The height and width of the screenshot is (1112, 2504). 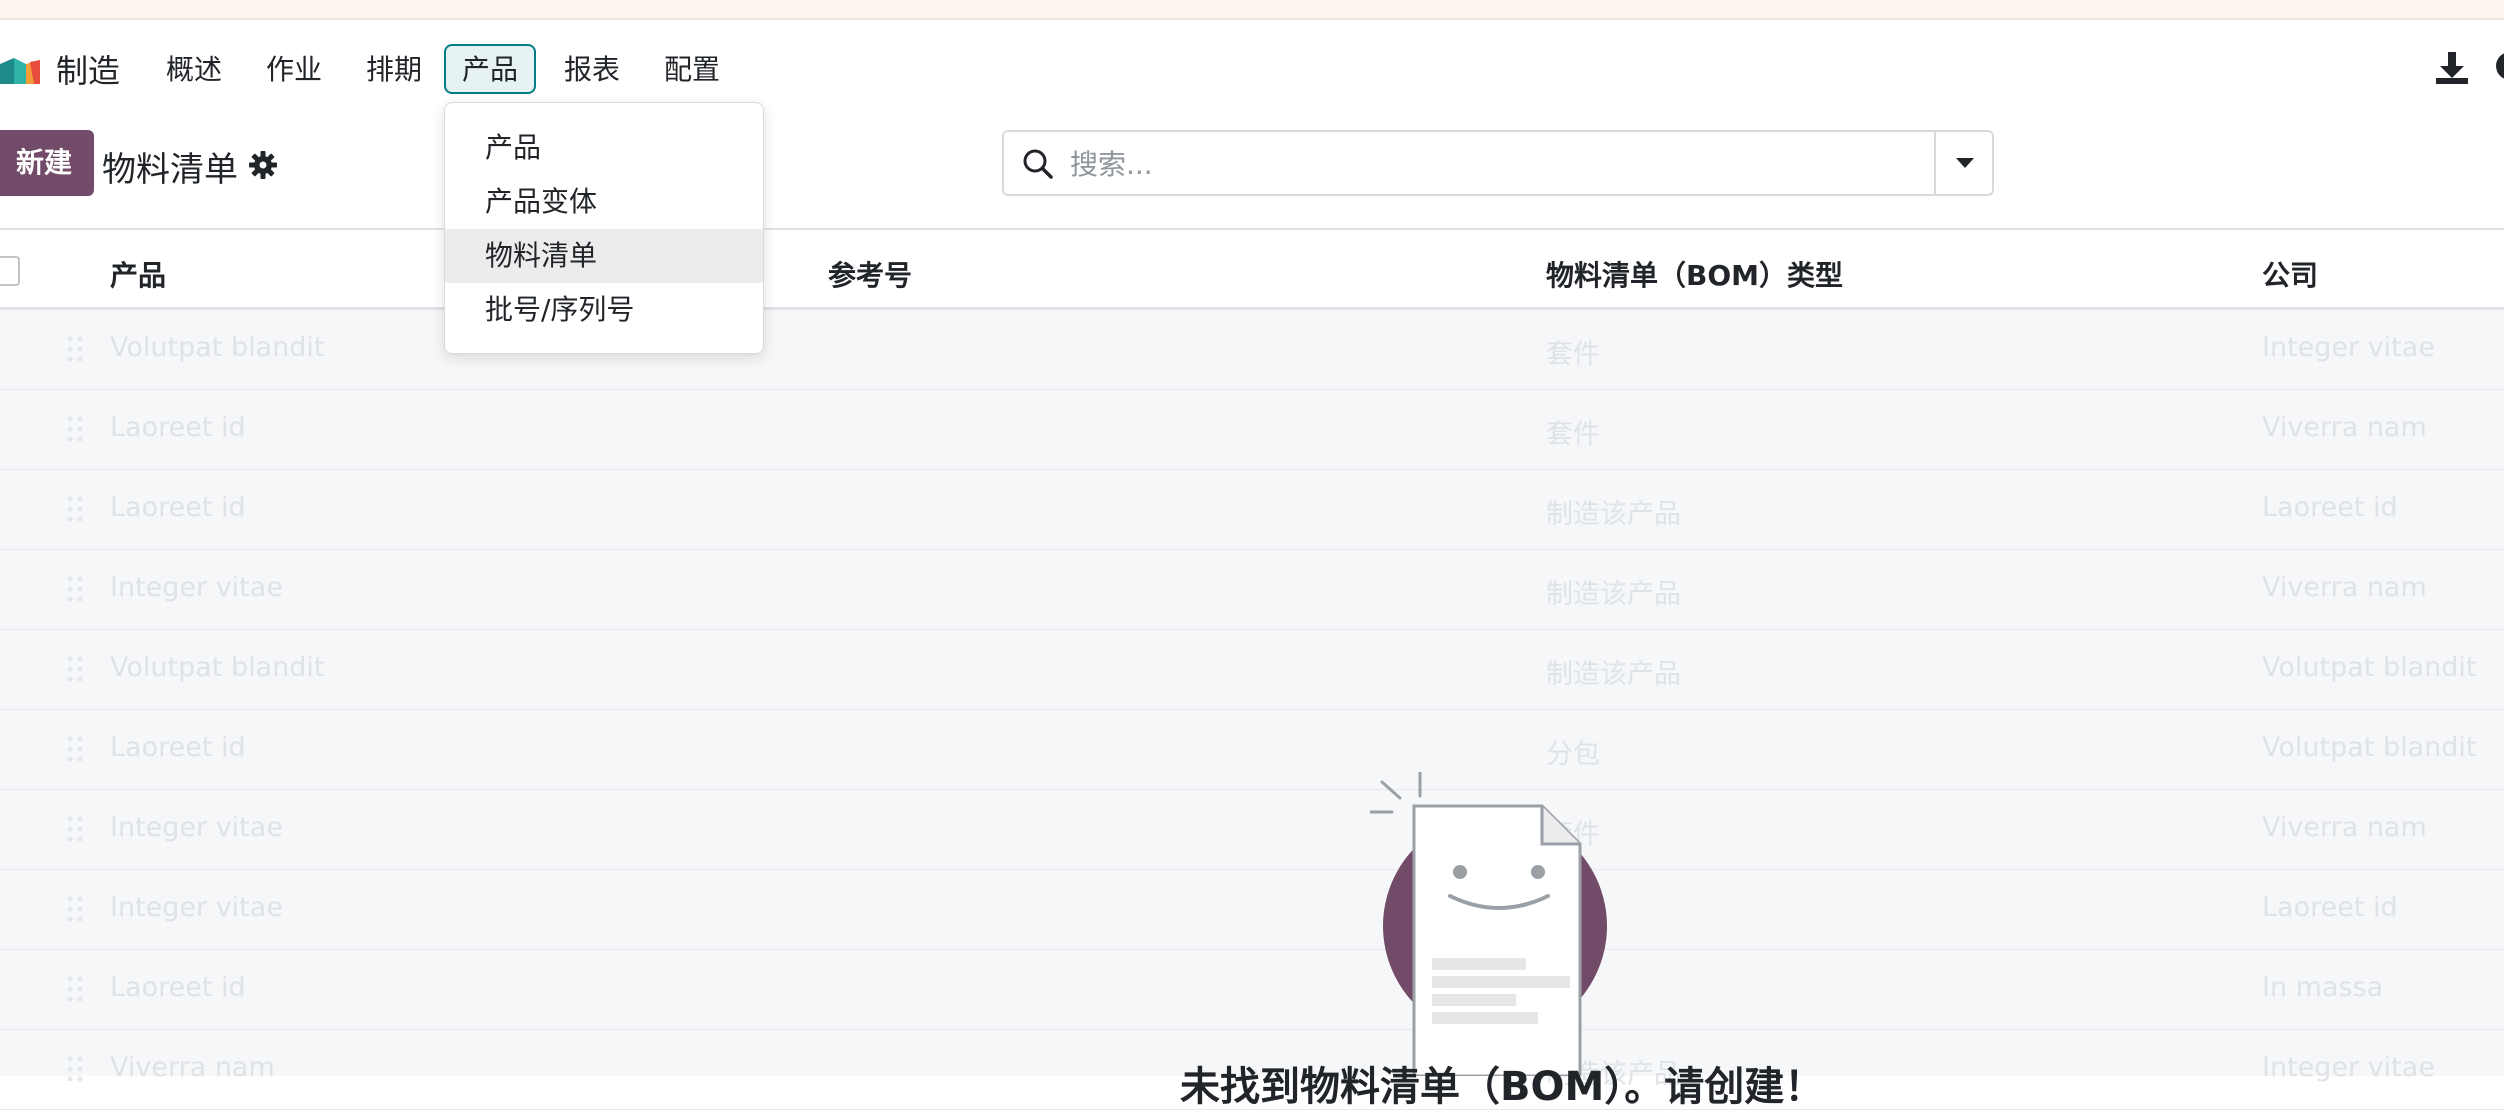 What do you see at coordinates (2497, 68) in the screenshot?
I see `chat-icon` at bounding box center [2497, 68].